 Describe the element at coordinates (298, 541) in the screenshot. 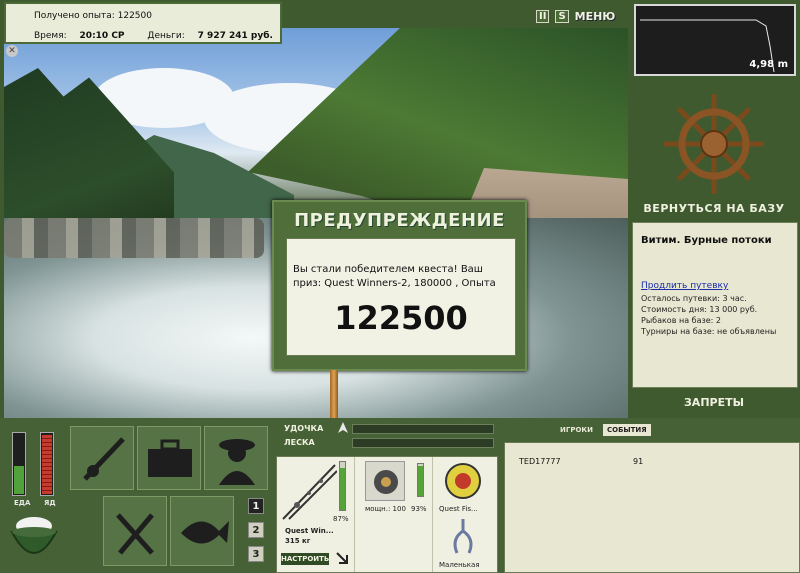

I see `rod-weight: 315 кг` at that location.